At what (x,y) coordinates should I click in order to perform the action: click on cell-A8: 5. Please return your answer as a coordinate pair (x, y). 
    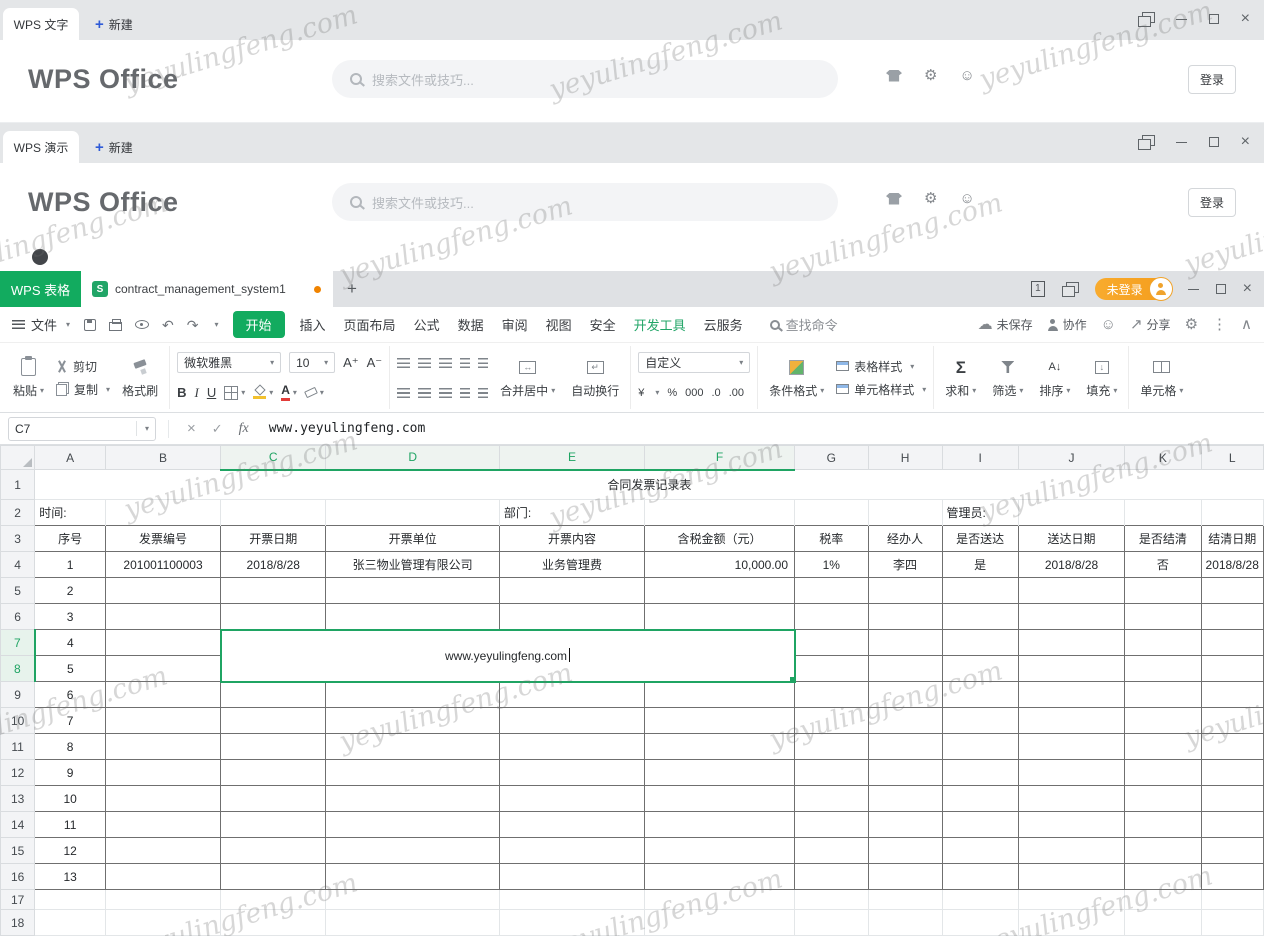
    Looking at the image, I should click on (70, 668).